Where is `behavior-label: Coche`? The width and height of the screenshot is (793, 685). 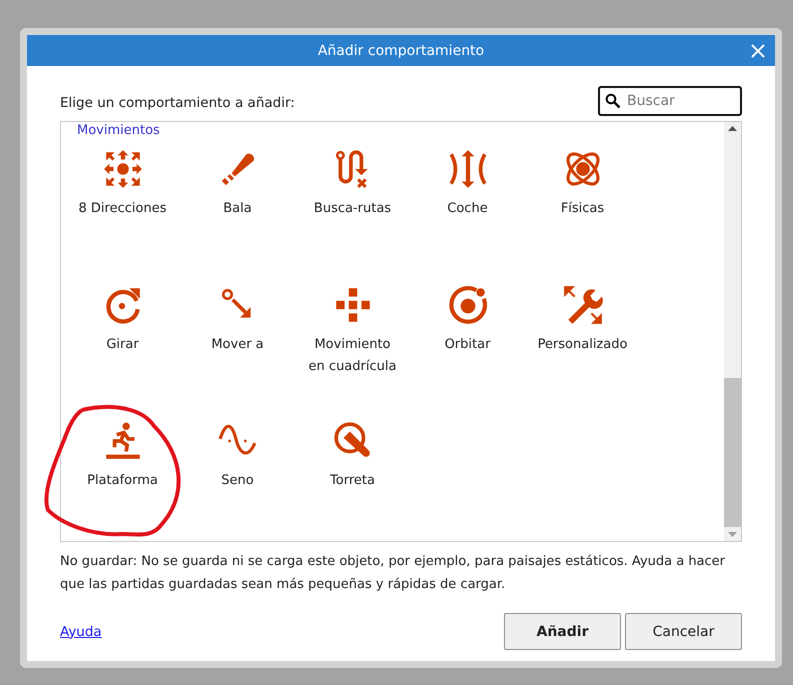 behavior-label: Coche is located at coordinates (467, 209).